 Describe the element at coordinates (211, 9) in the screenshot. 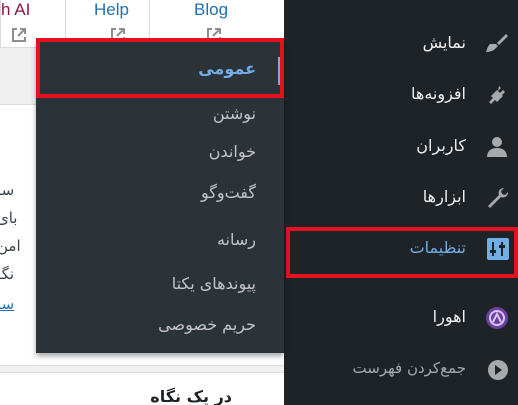

I see `blog-link-label: Blog` at that location.